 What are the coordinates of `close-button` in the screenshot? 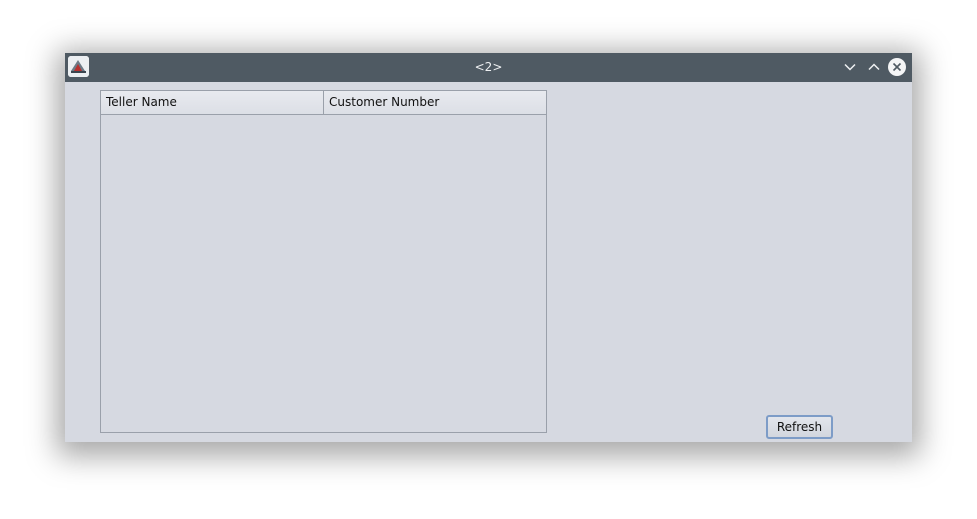 It's located at (897, 67).